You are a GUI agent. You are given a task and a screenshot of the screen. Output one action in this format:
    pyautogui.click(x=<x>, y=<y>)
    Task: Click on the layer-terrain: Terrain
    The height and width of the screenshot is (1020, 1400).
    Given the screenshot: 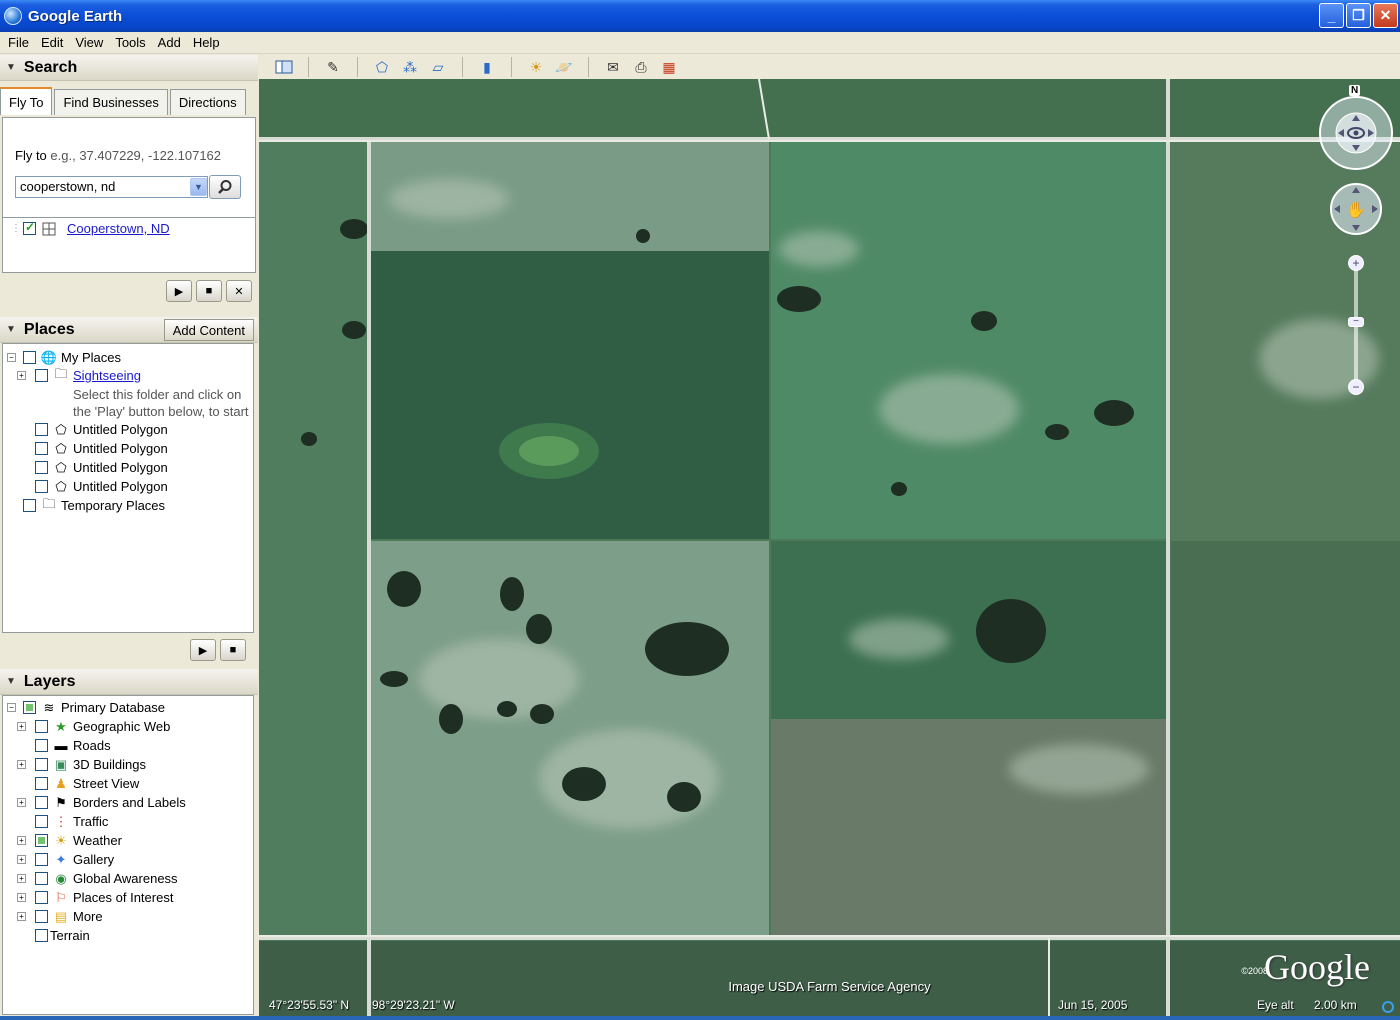 What is the action you would take?
    pyautogui.click(x=62, y=935)
    